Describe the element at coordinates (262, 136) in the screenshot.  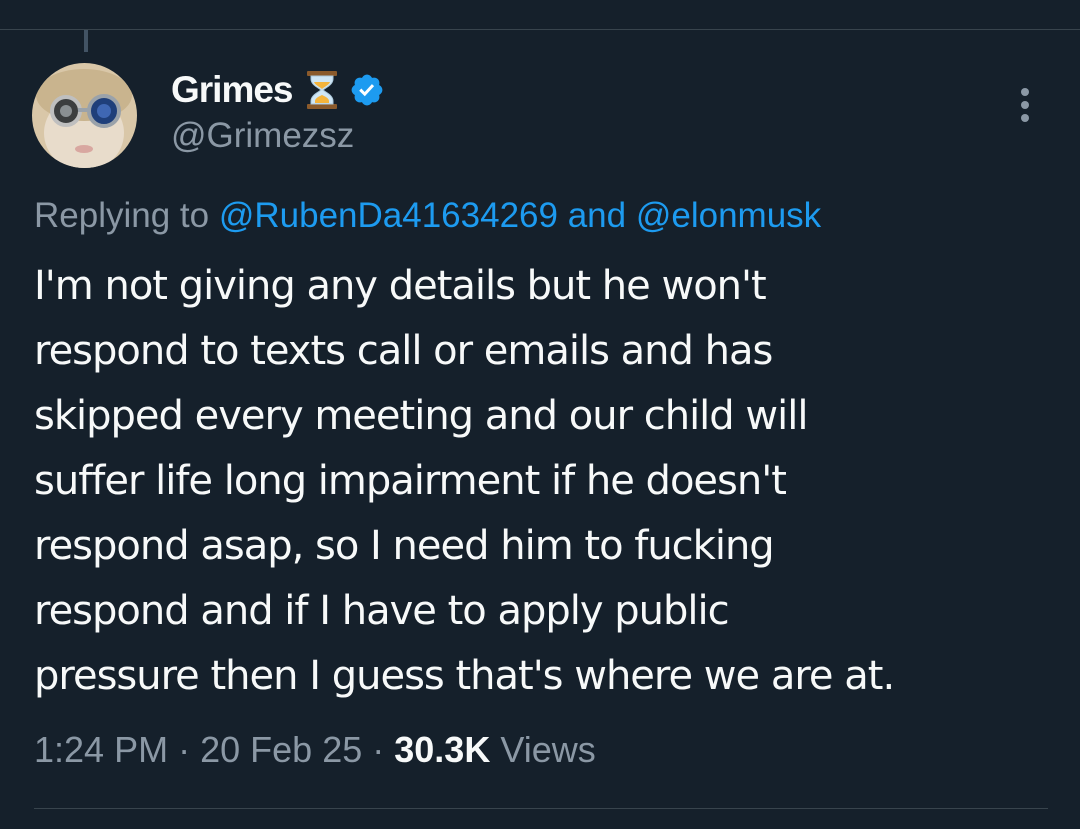
I see `author-handle: @Grimezsz` at that location.